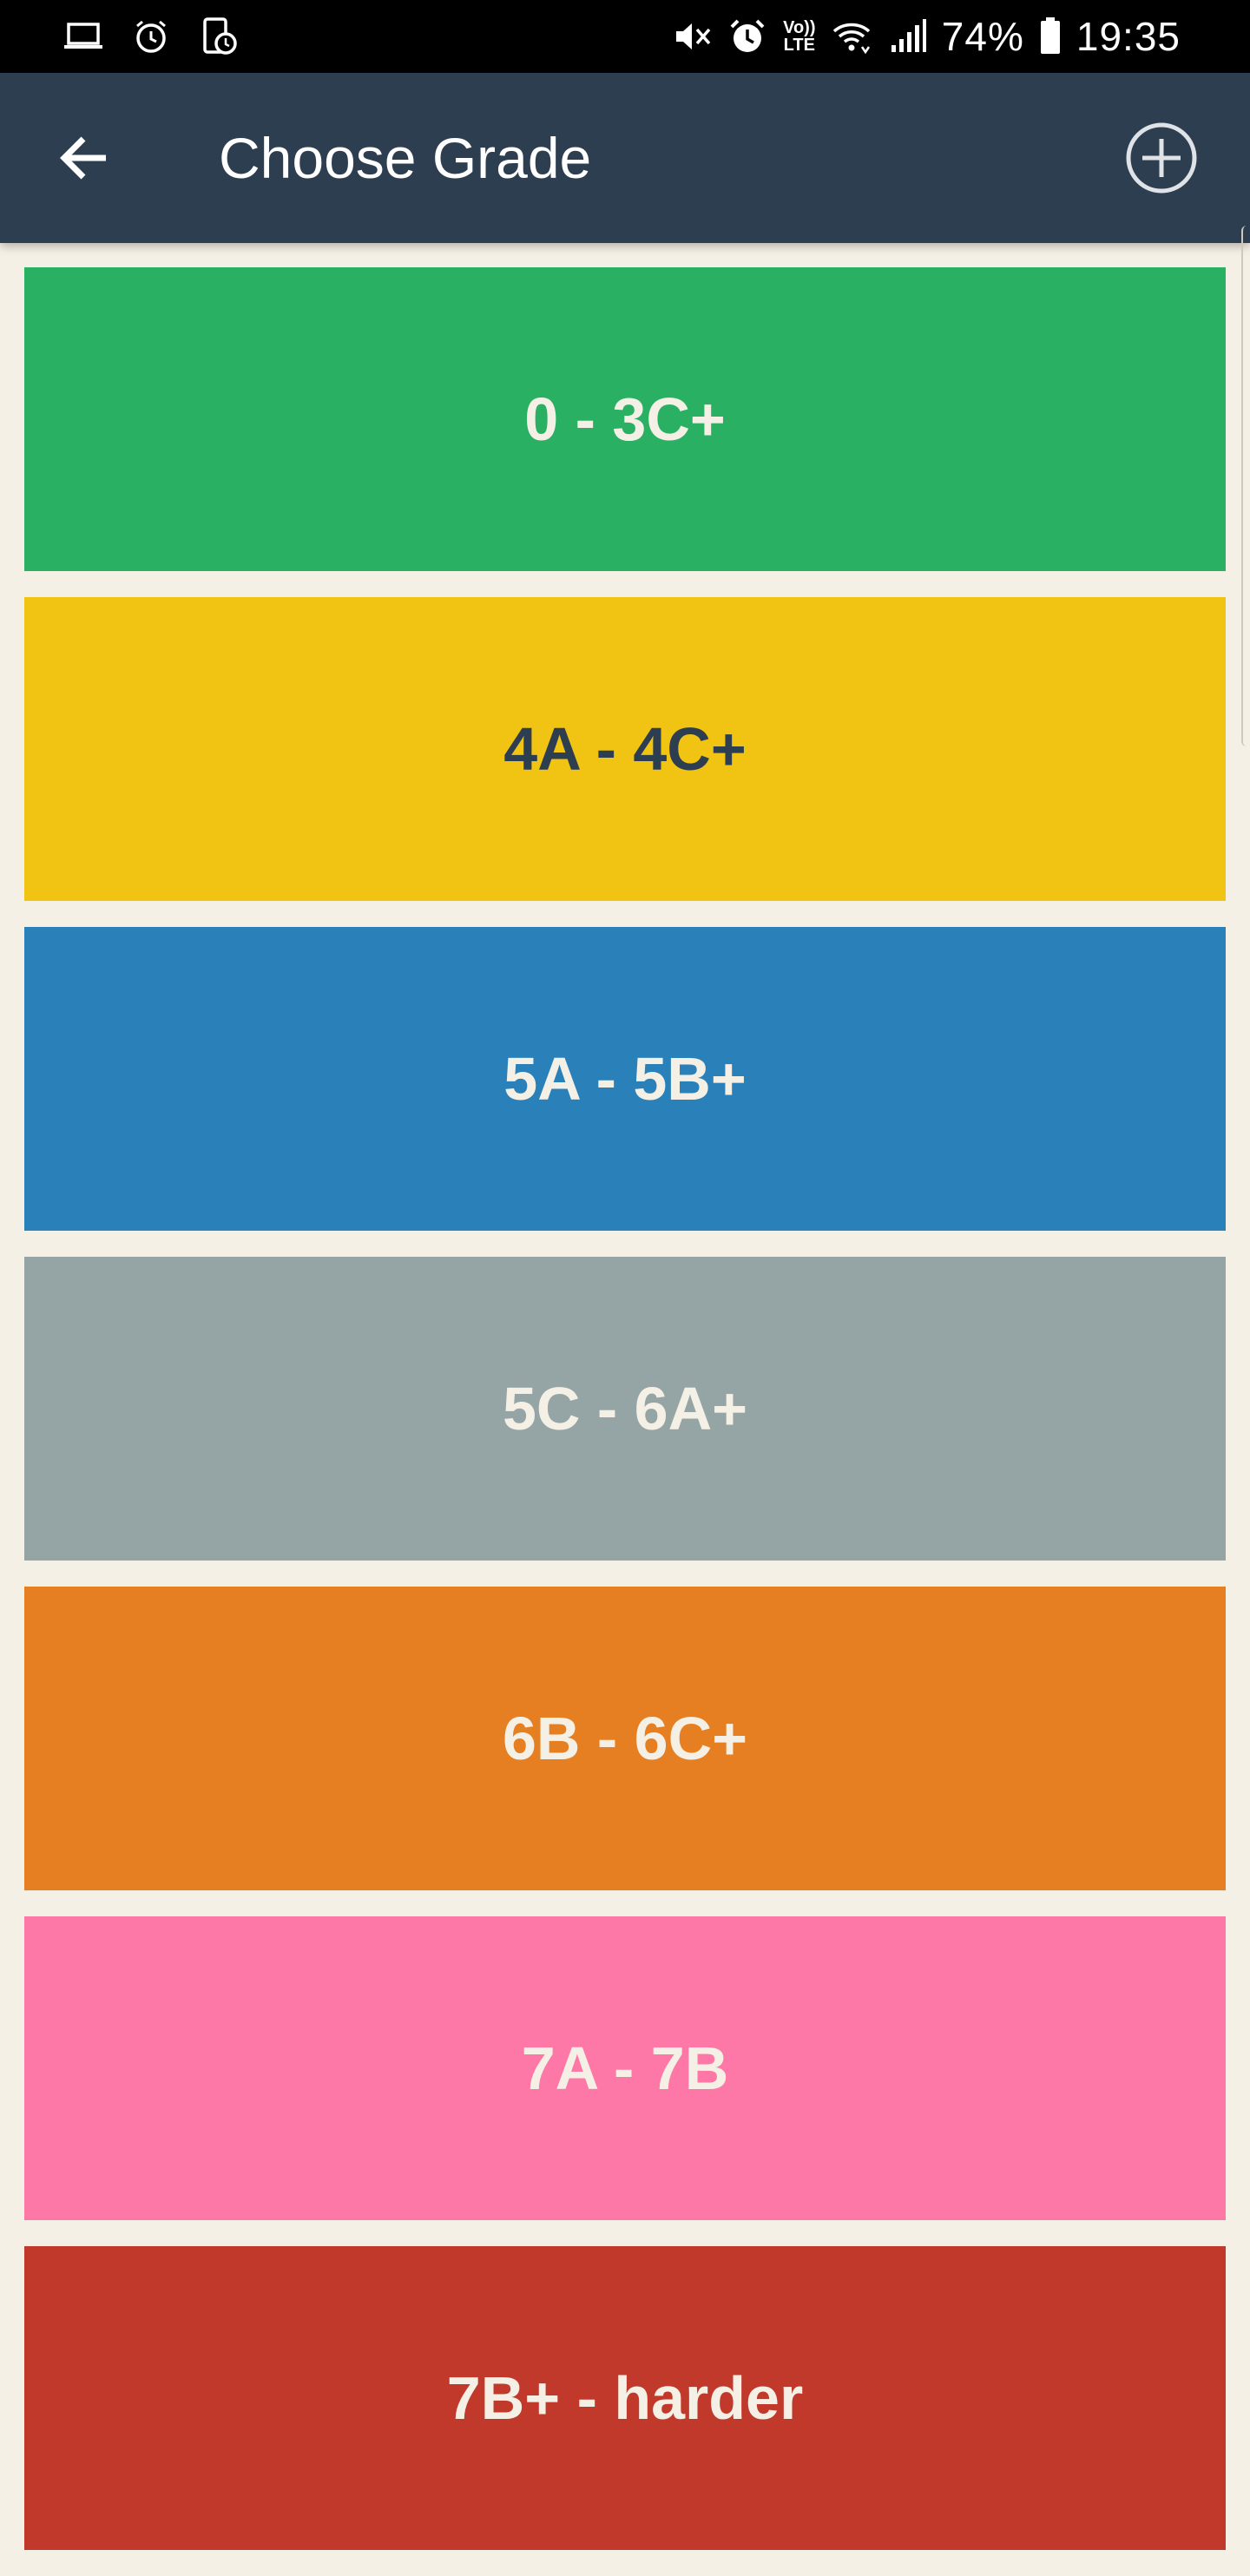  I want to click on grade-label: 7A - 7B, so click(625, 2068).